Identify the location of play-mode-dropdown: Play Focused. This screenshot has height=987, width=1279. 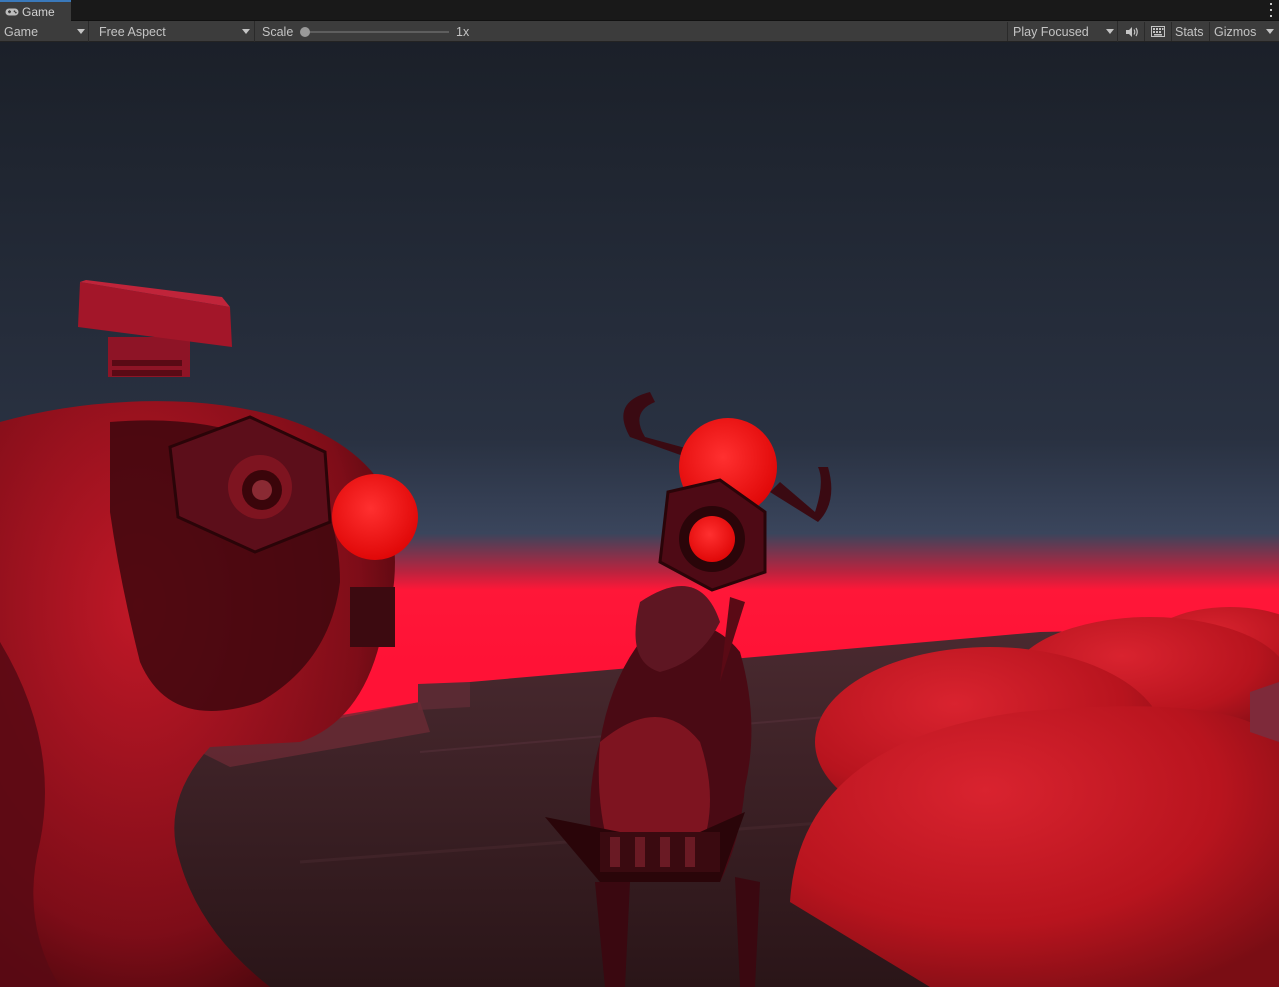
(1063, 31).